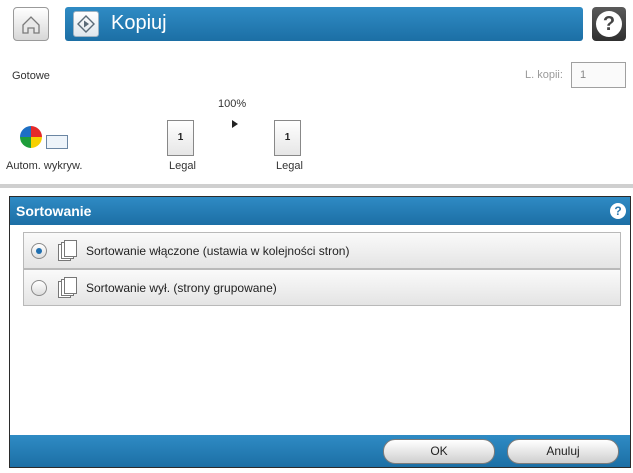 The image size is (633, 473). Describe the element at coordinates (439, 451) in the screenshot. I see `ok-button: OK` at that location.